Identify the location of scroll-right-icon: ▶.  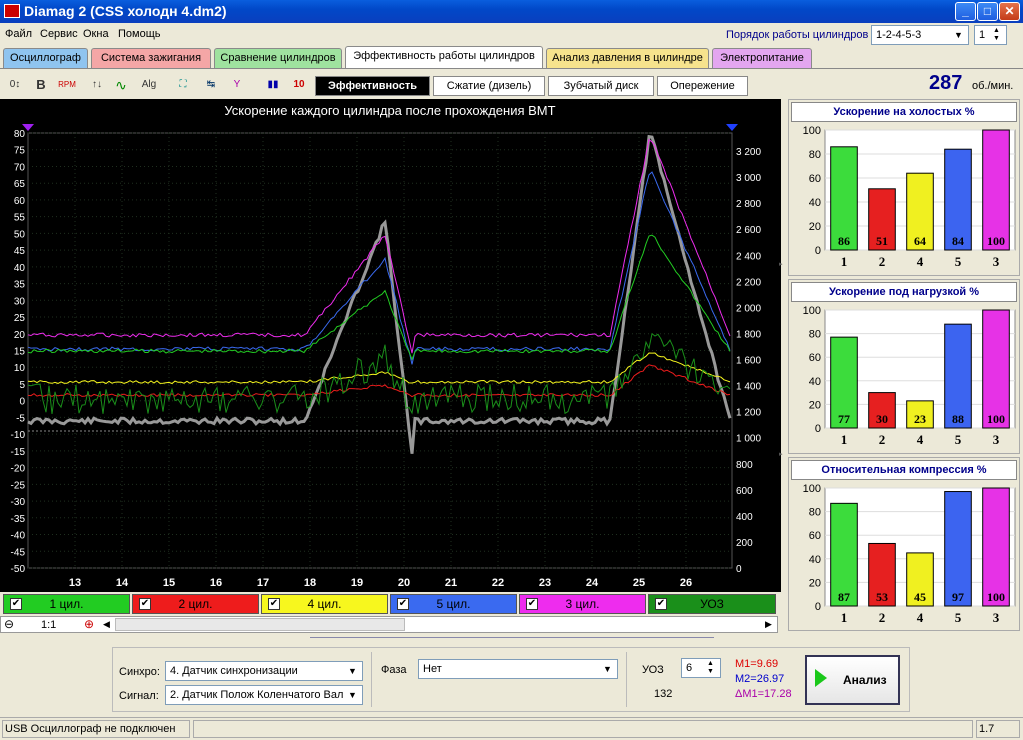
(768, 624).